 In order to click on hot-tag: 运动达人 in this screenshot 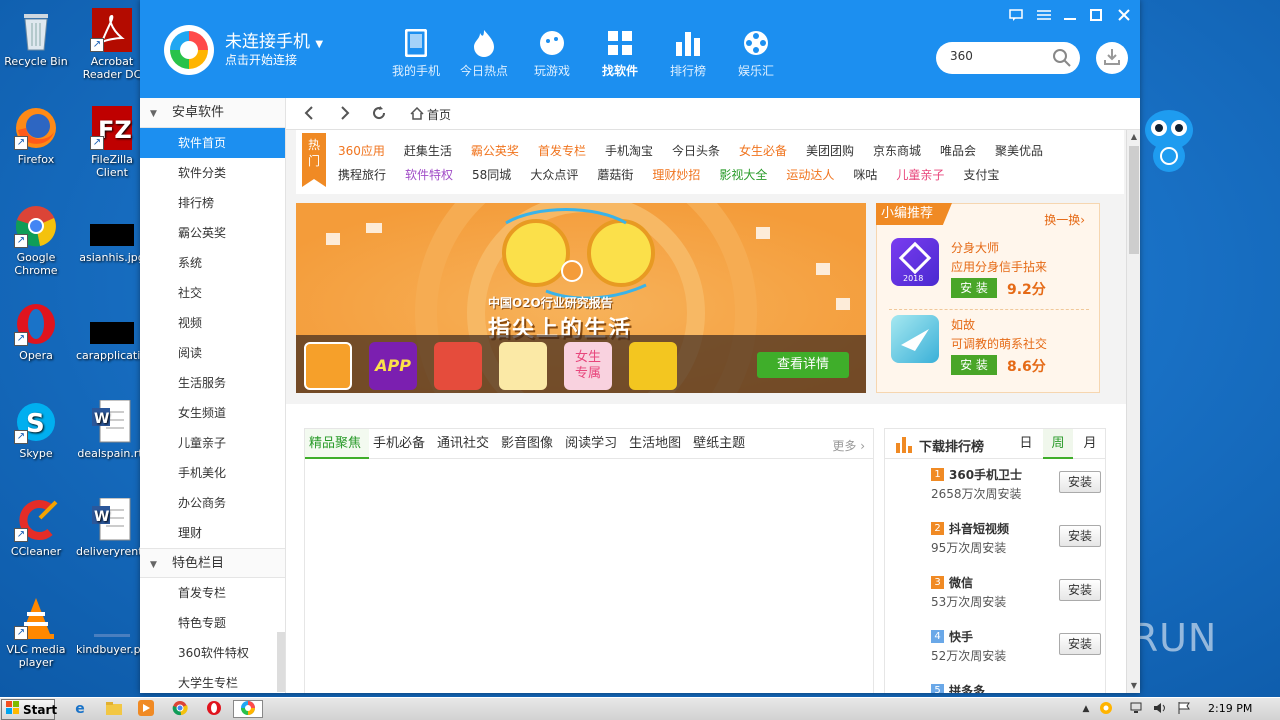, I will do `click(810, 174)`.